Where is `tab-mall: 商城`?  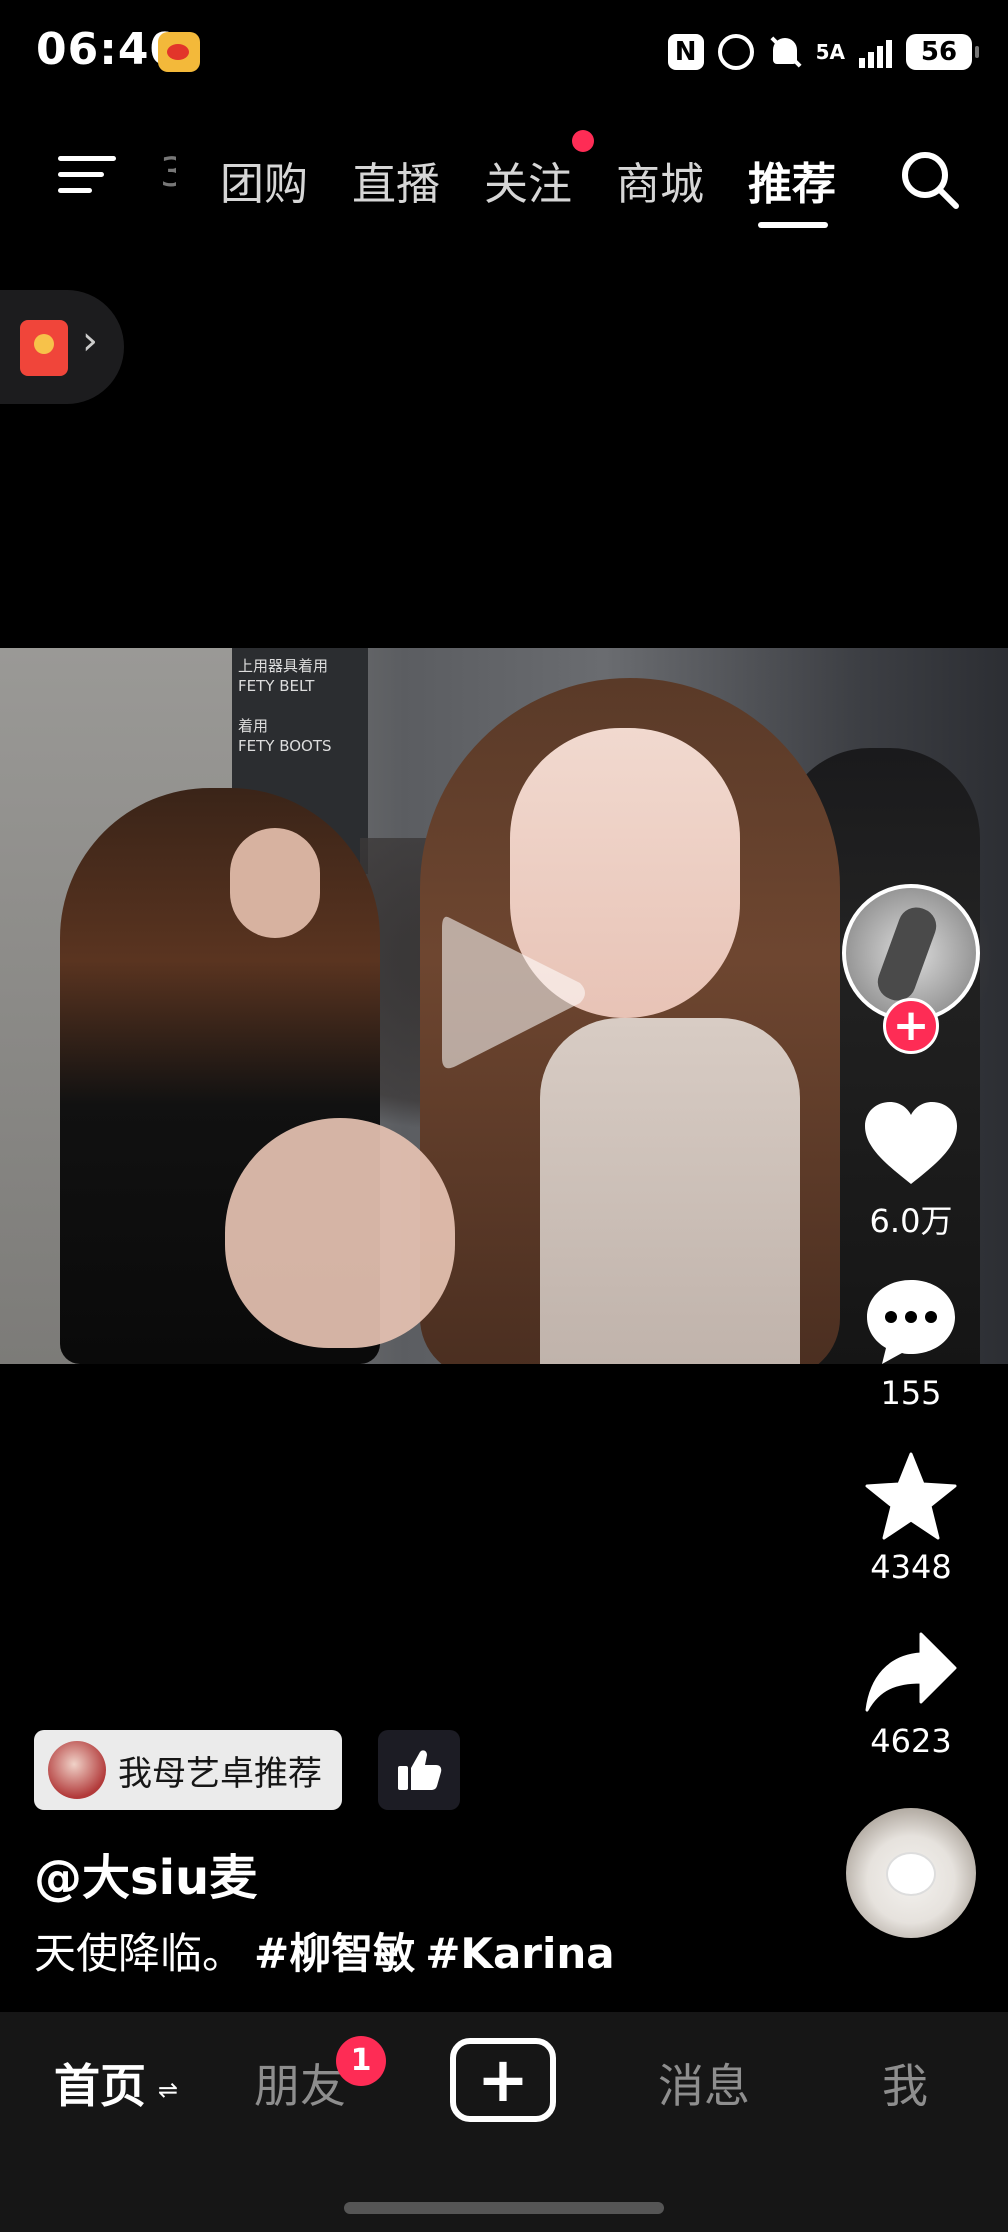
tab-mall: 商城 is located at coordinates (660, 180).